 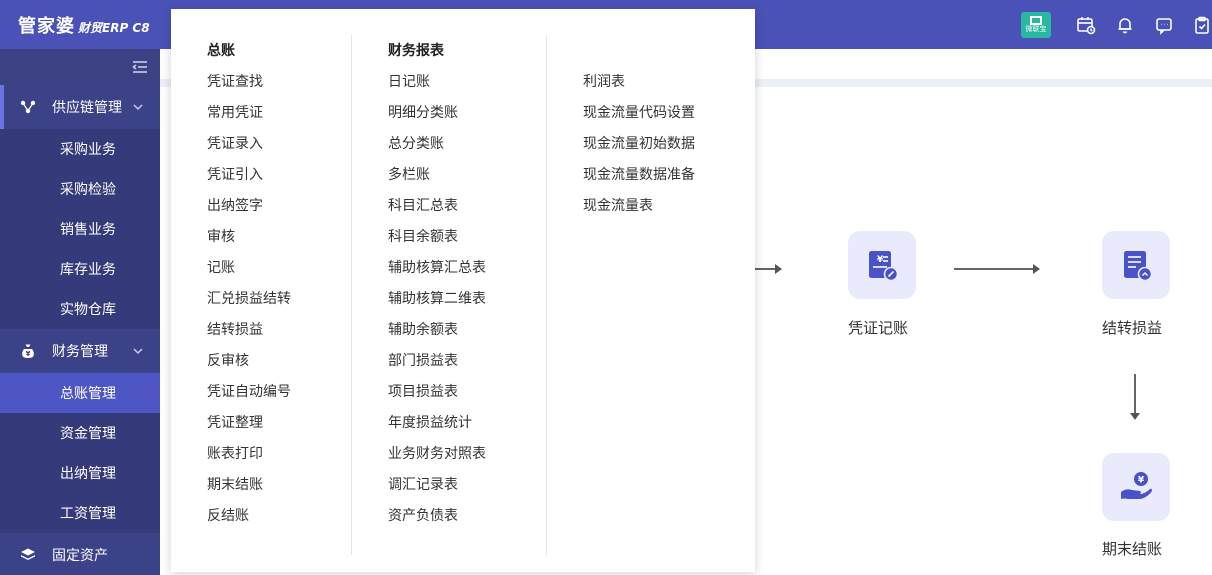 What do you see at coordinates (437, 174) in the screenshot?
I see `menu-item-multi-column-ledger: 多栏账` at bounding box center [437, 174].